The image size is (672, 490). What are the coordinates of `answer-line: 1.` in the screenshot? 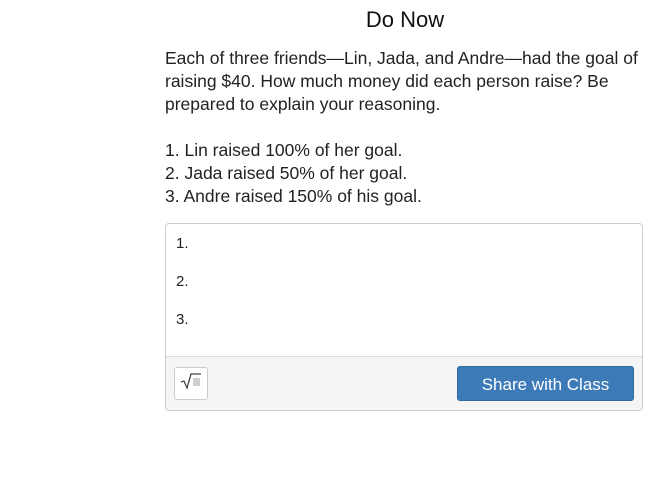 It's located at (404, 253).